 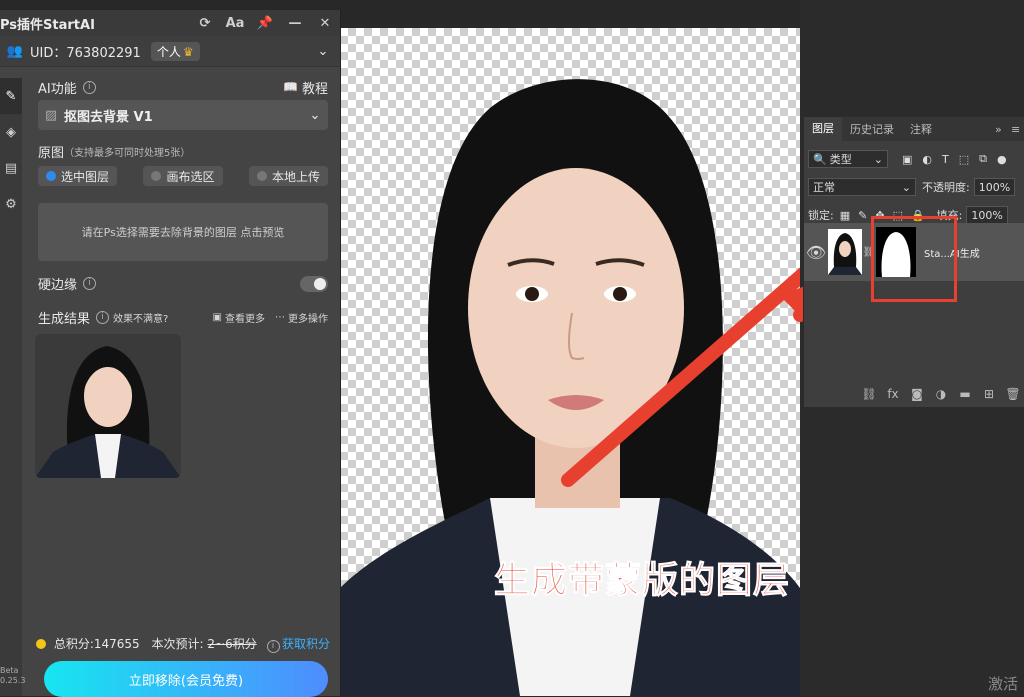 What do you see at coordinates (816, 252) in the screenshot?
I see `eye-icon: 👁` at bounding box center [816, 252].